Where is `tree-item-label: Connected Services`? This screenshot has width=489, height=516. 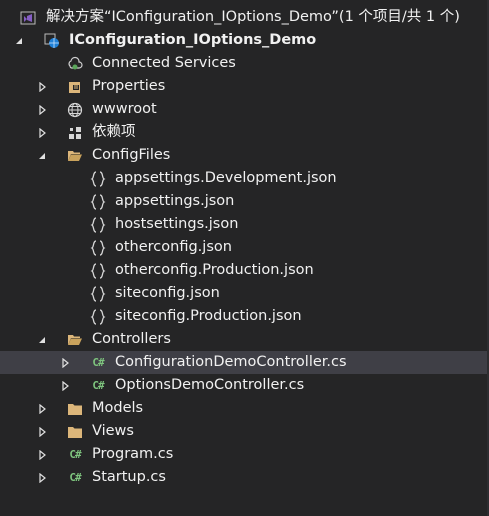
tree-item-label: Connected Services is located at coordinates (164, 63).